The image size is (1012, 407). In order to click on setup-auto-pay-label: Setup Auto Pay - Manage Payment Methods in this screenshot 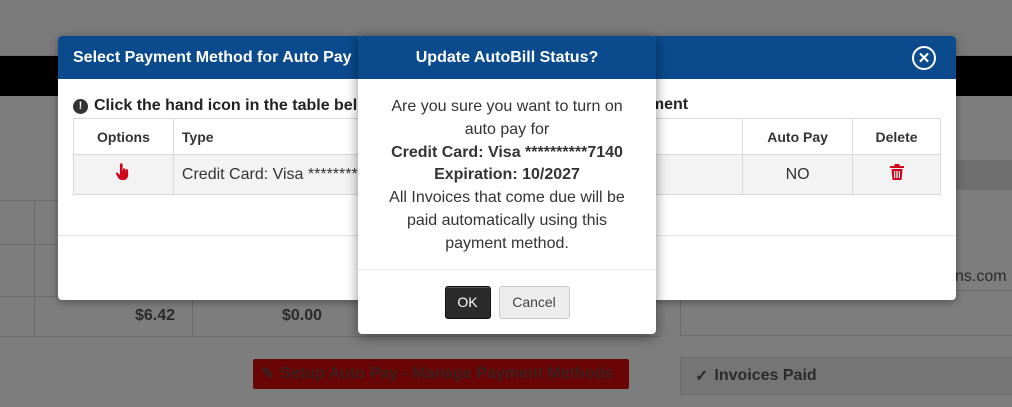, I will do `click(447, 373)`.